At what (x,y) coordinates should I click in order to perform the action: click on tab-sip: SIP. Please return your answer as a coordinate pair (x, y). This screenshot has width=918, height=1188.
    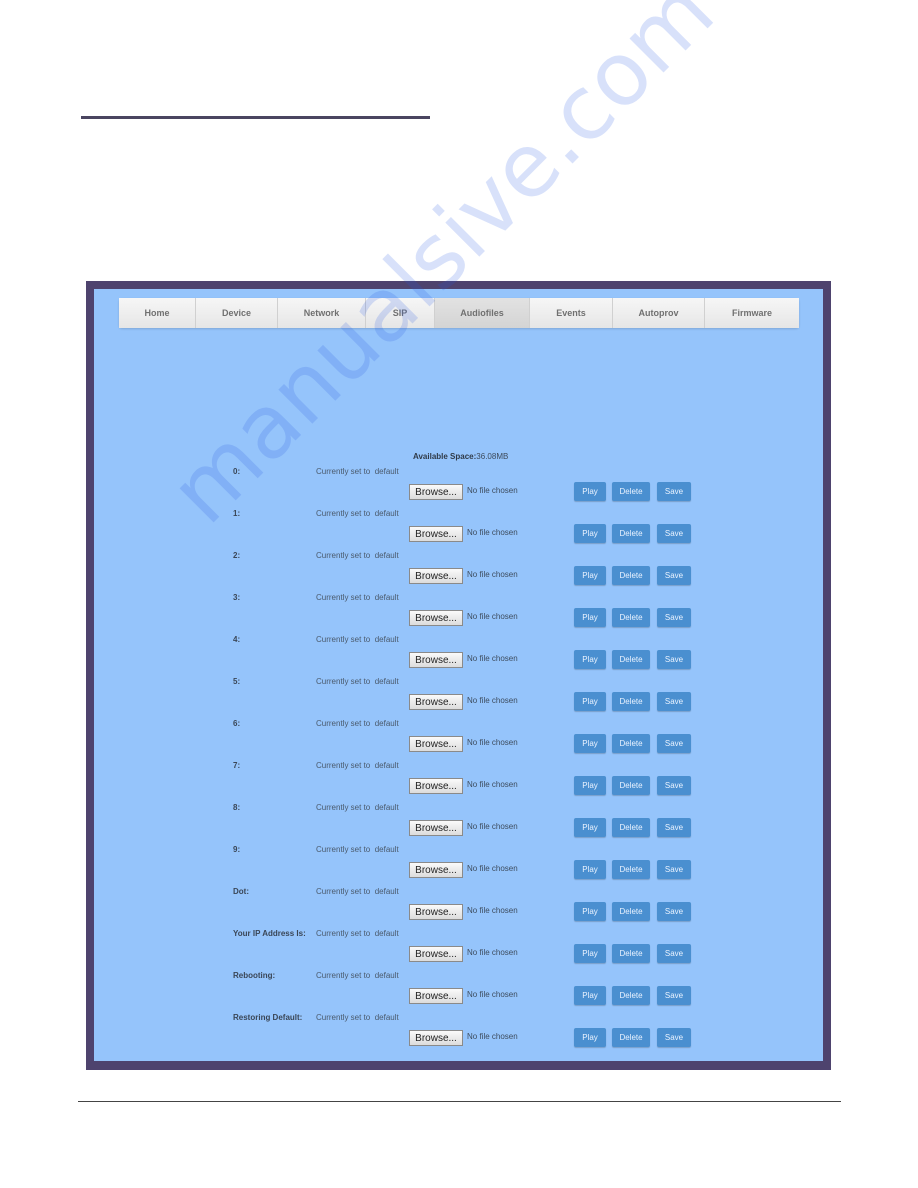
    Looking at the image, I should click on (400, 313).